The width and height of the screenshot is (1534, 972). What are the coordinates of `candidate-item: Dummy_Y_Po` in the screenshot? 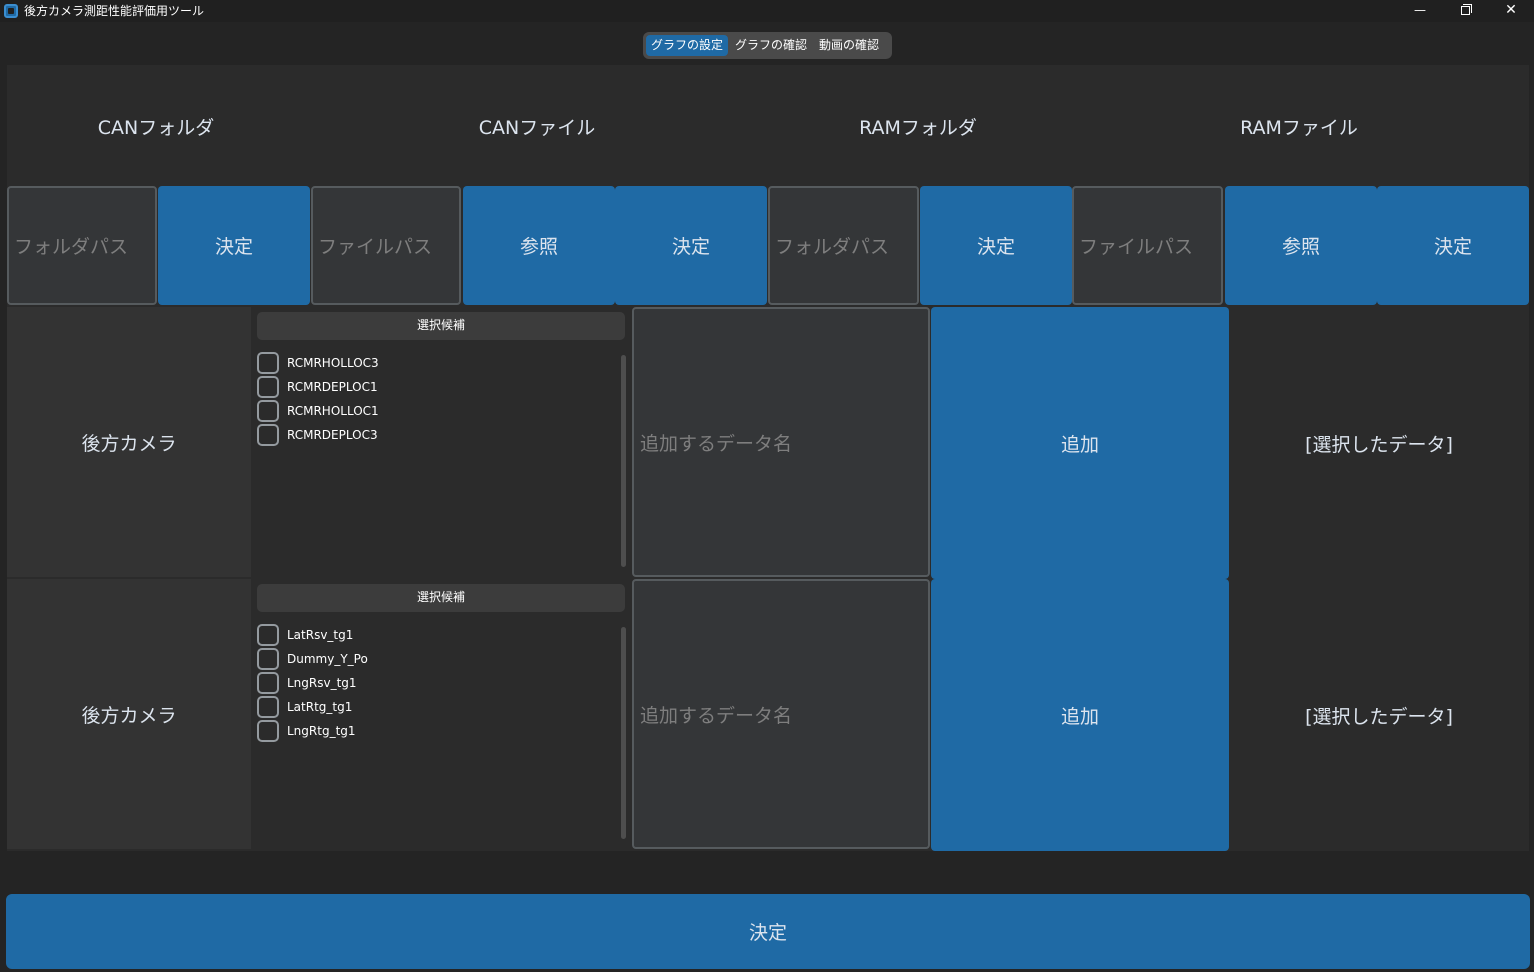 It's located at (432, 659).